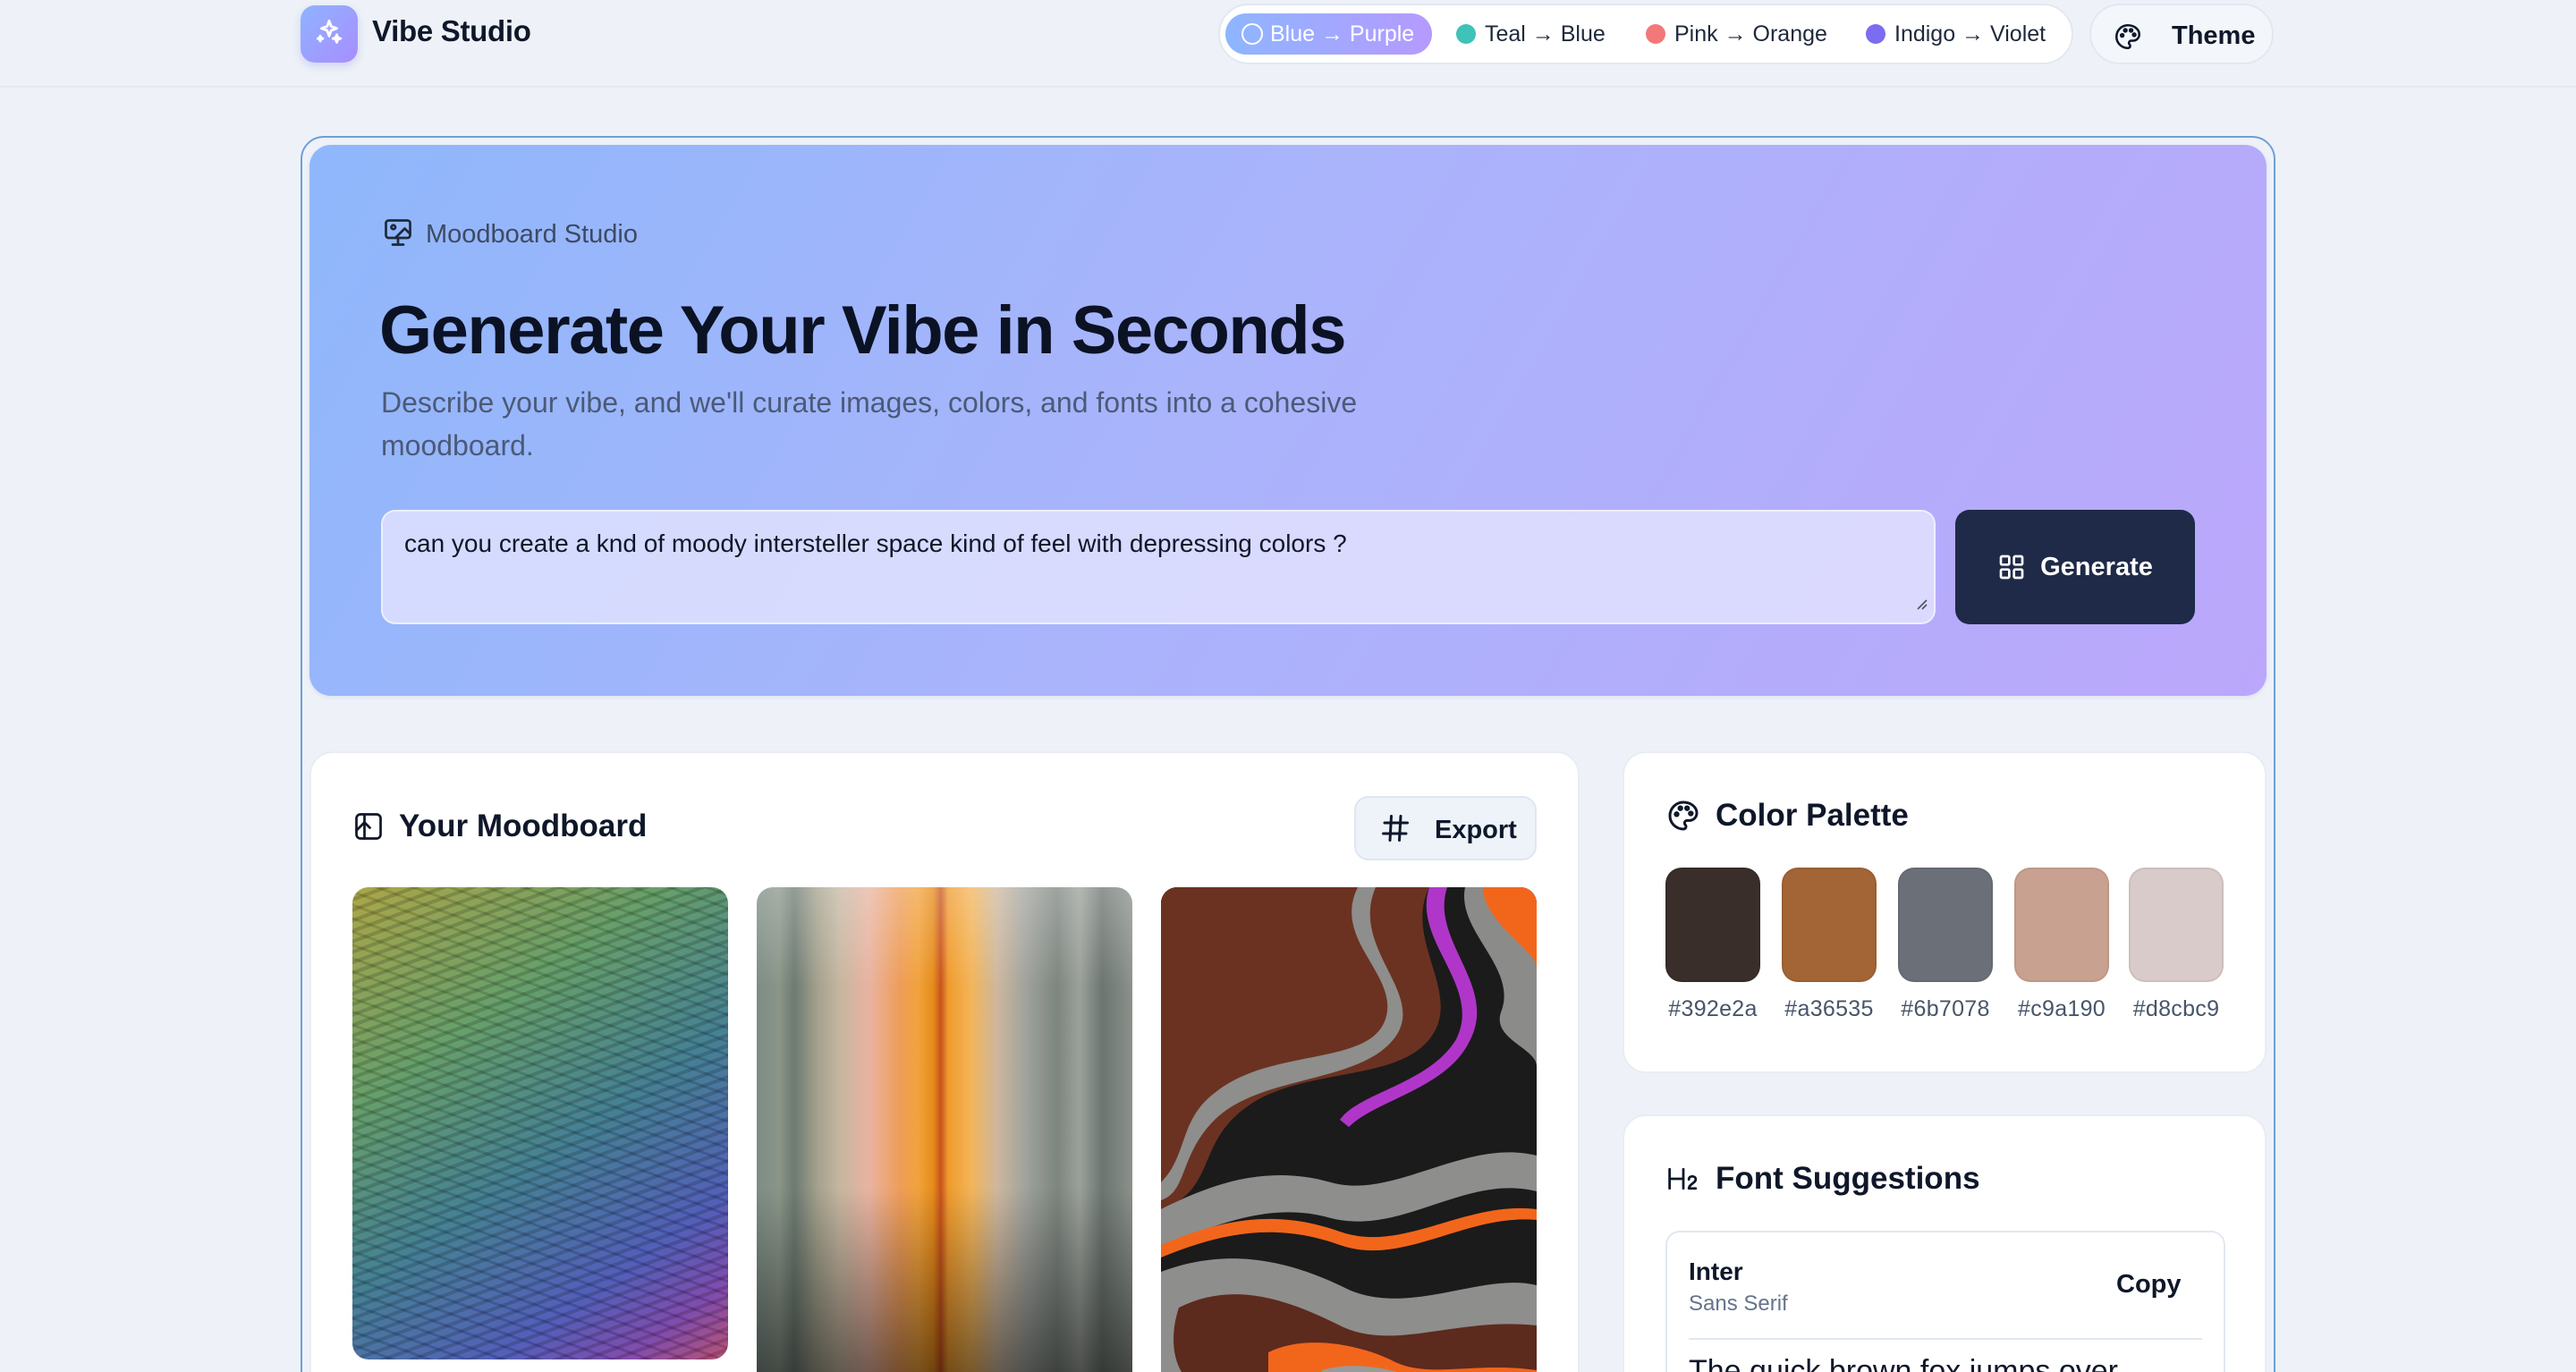 This screenshot has height=1372, width=2576. Describe the element at coordinates (1738, 1304) in the screenshot. I see `font-category: Sans Serif` at that location.